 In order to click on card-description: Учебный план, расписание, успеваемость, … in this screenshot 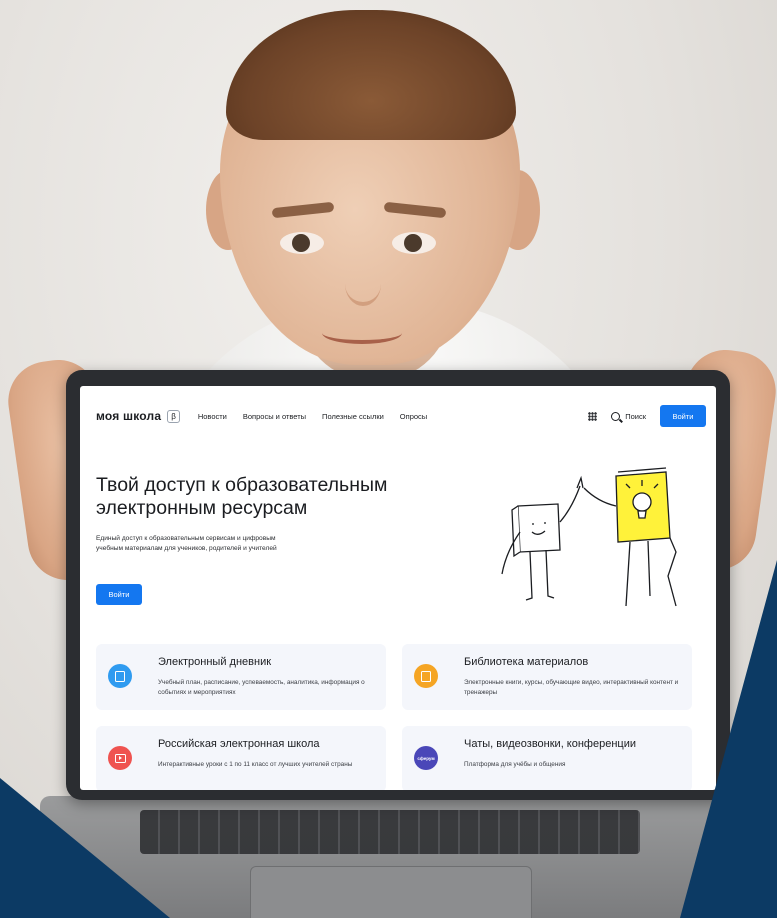, I will do `click(261, 687)`.